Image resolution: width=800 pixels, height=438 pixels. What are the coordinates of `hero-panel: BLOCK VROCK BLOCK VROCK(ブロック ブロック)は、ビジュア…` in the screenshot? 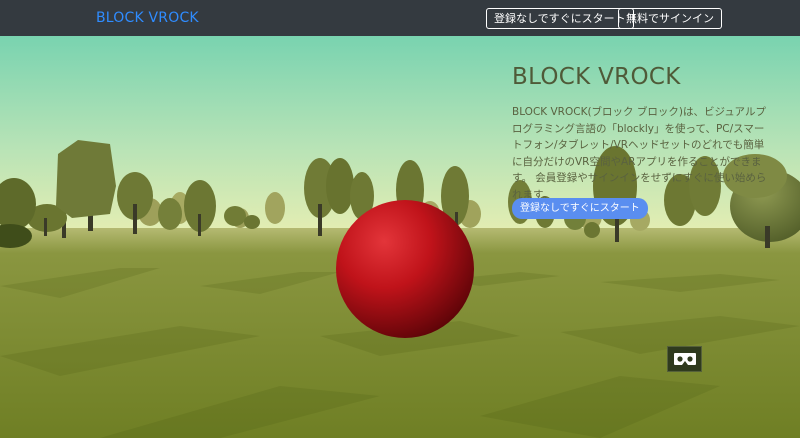 It's located at (643, 141).